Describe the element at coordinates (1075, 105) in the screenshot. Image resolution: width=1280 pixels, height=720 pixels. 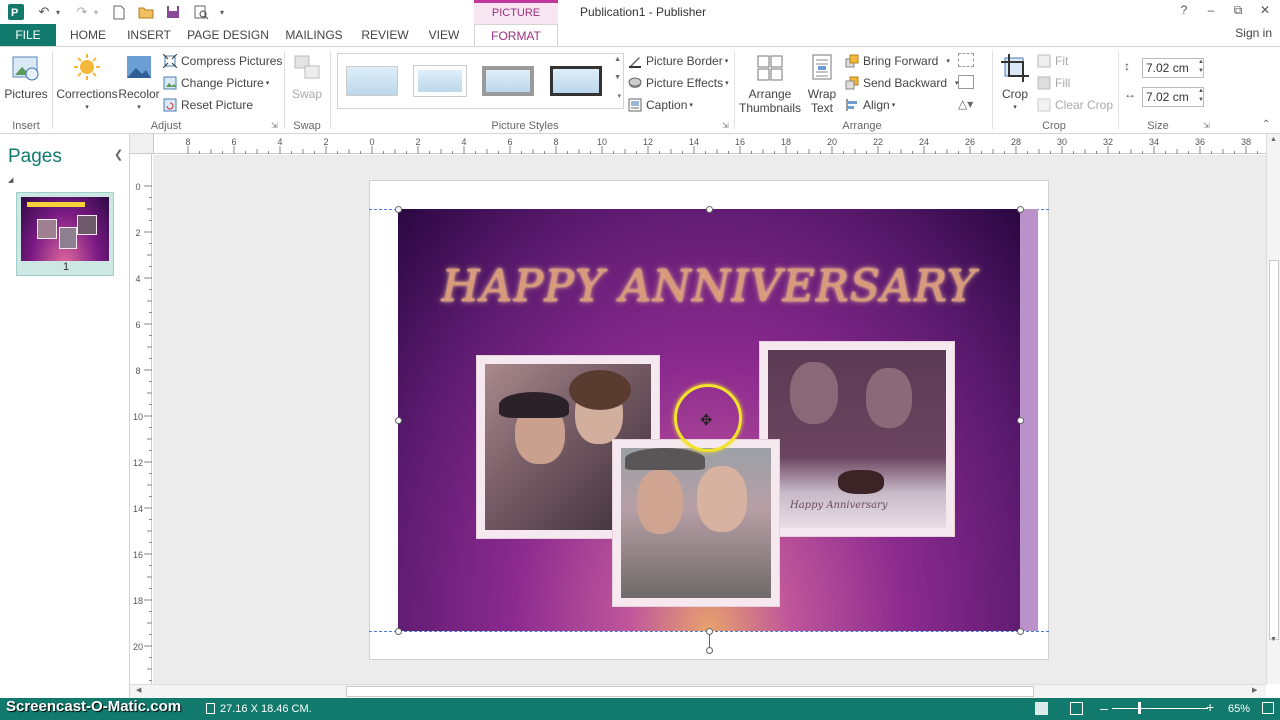
I see `clear-crop-button: Clear Crop` at that location.